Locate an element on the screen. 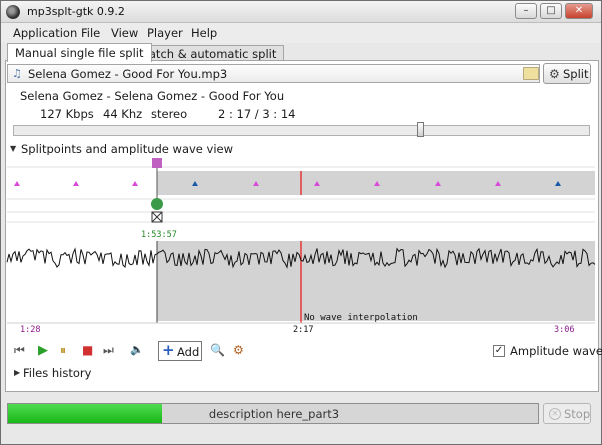 The height and width of the screenshot is (445, 602). title-bar: mp3splt-gtk 0.9.2 – □ ✕ is located at coordinates (301, 12).